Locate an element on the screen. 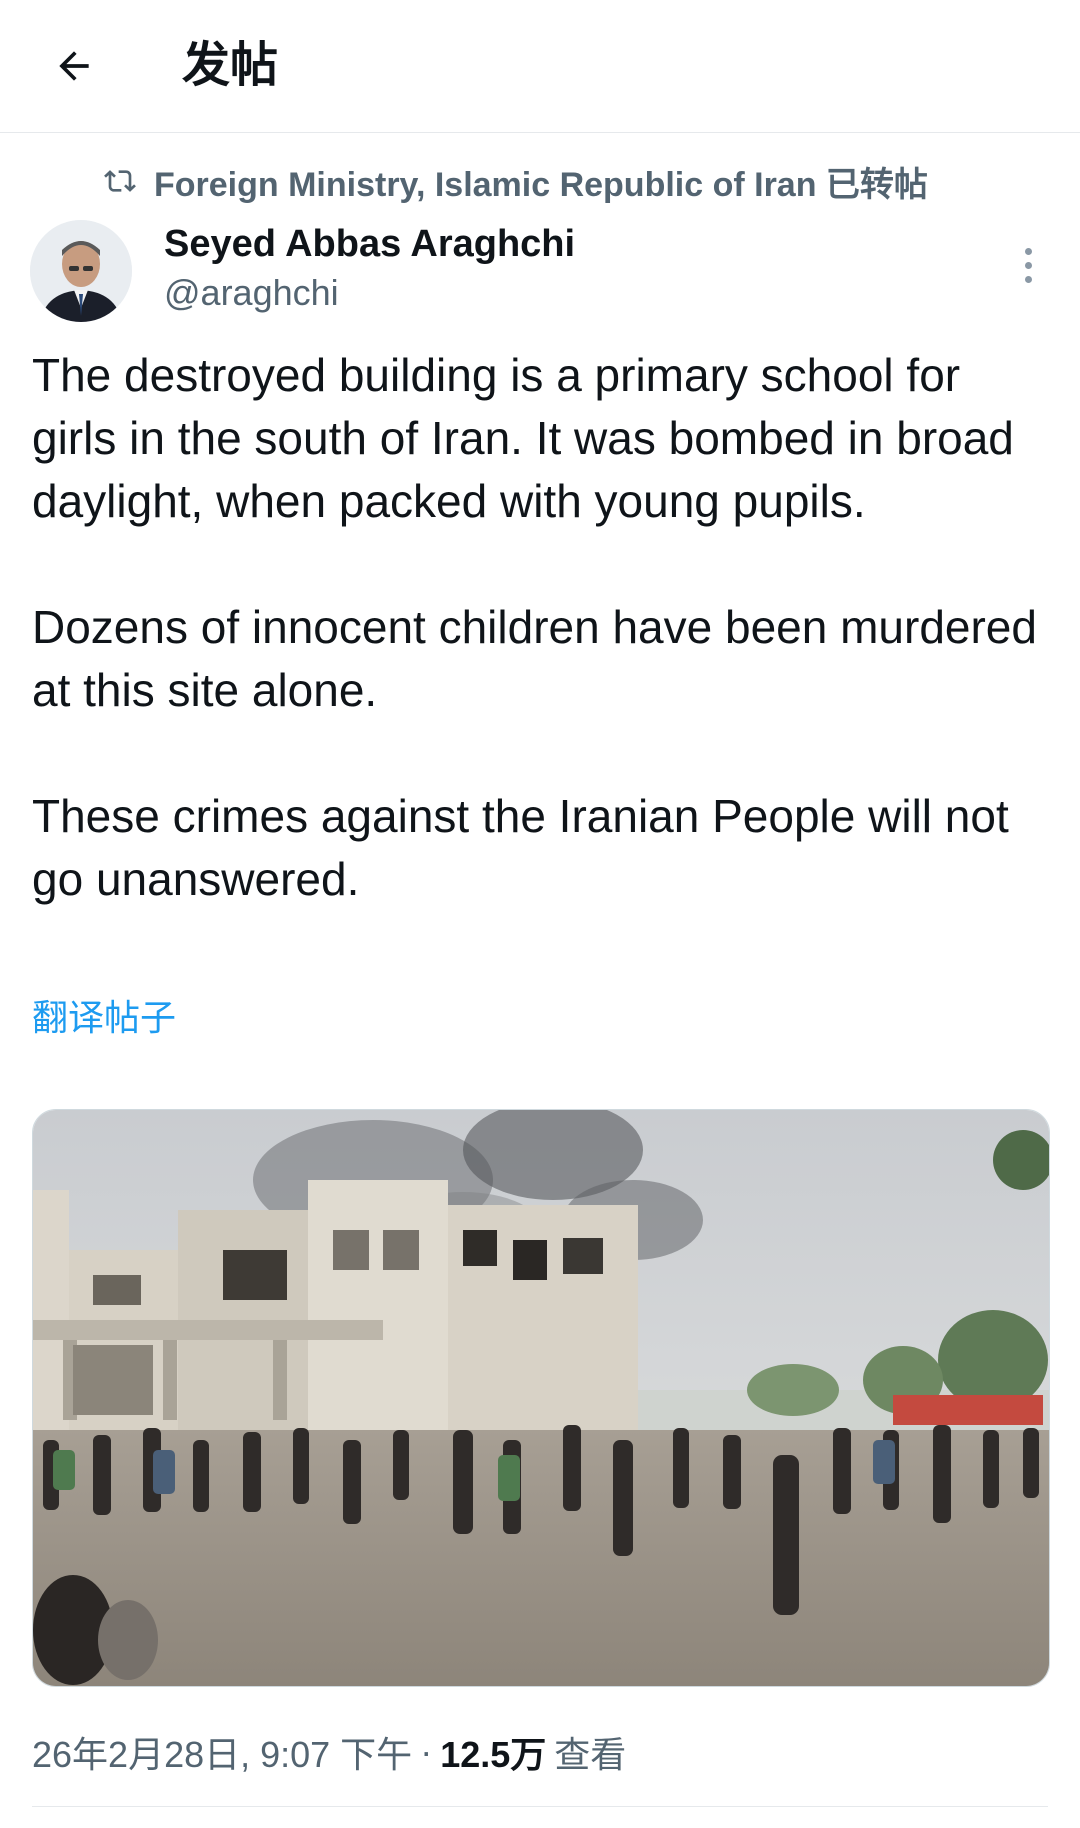 Image resolution: width=1080 pixels, height=1828 pixels. back-arrow-icon is located at coordinates (74, 66).